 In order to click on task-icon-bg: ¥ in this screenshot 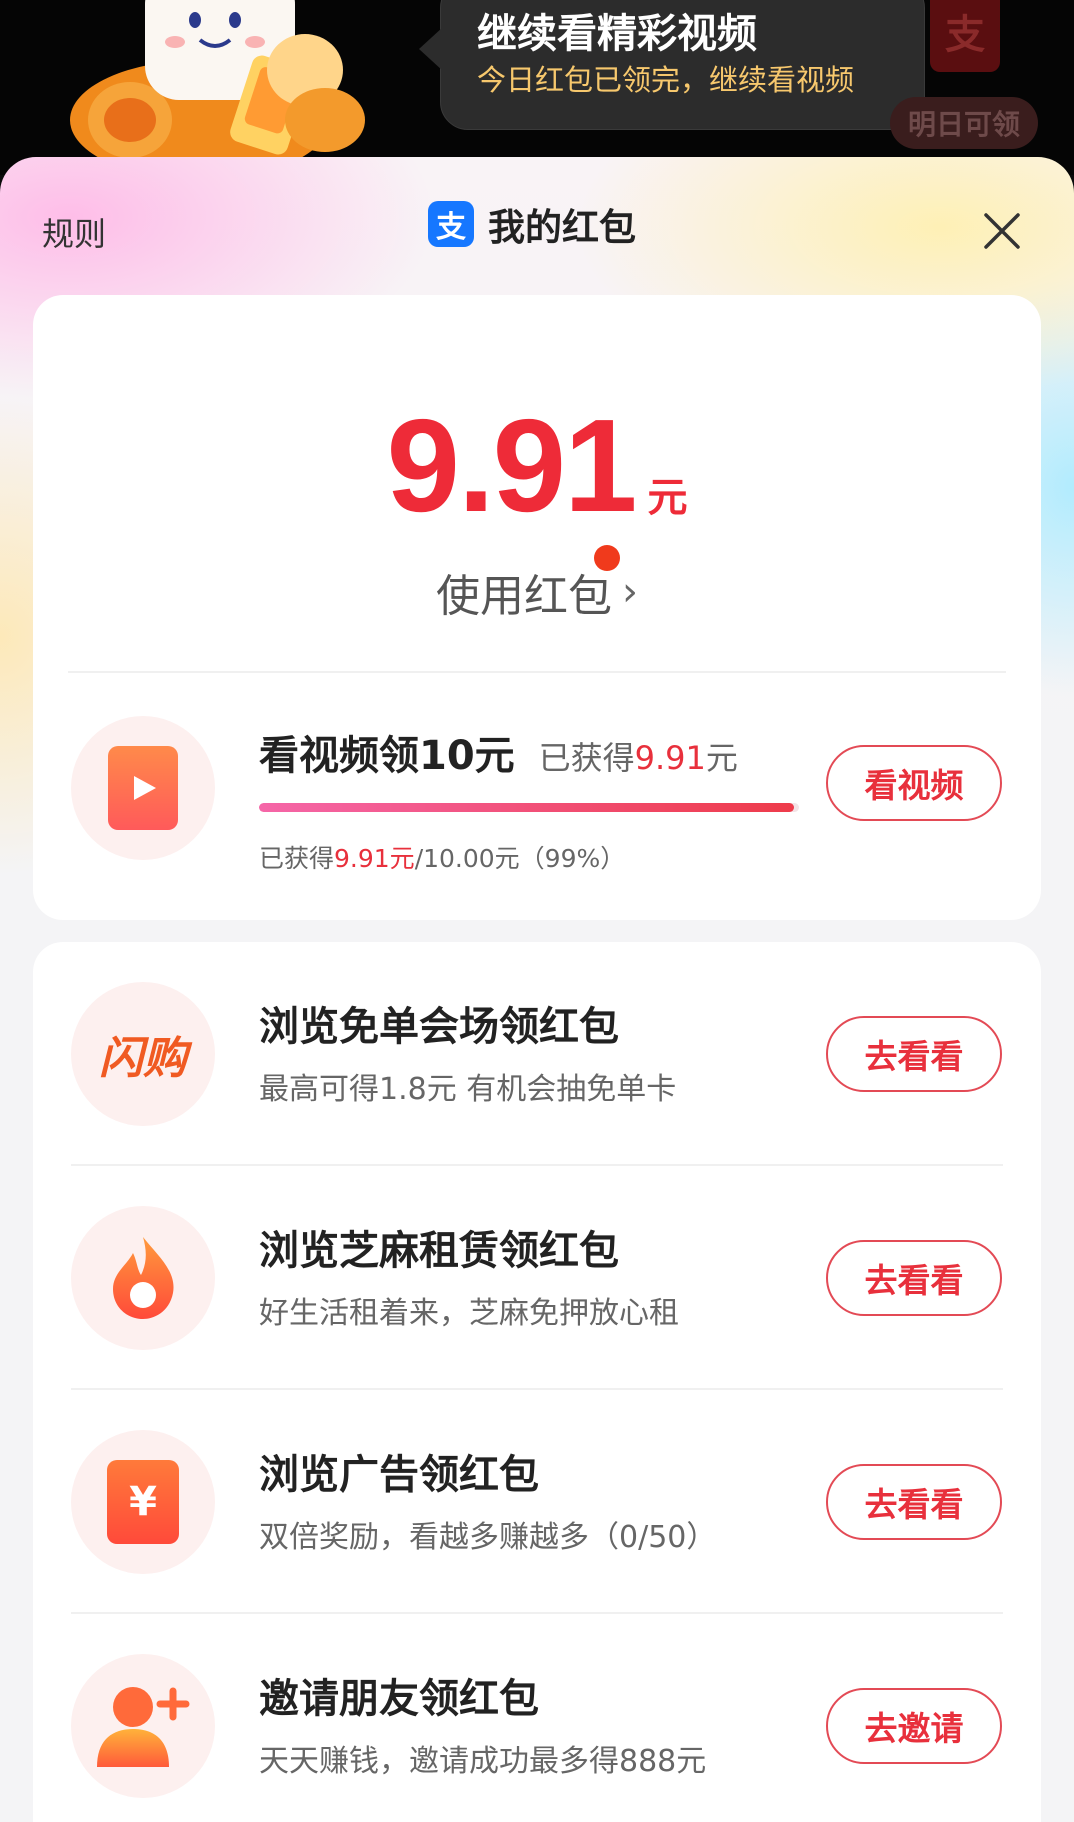, I will do `click(143, 1502)`.